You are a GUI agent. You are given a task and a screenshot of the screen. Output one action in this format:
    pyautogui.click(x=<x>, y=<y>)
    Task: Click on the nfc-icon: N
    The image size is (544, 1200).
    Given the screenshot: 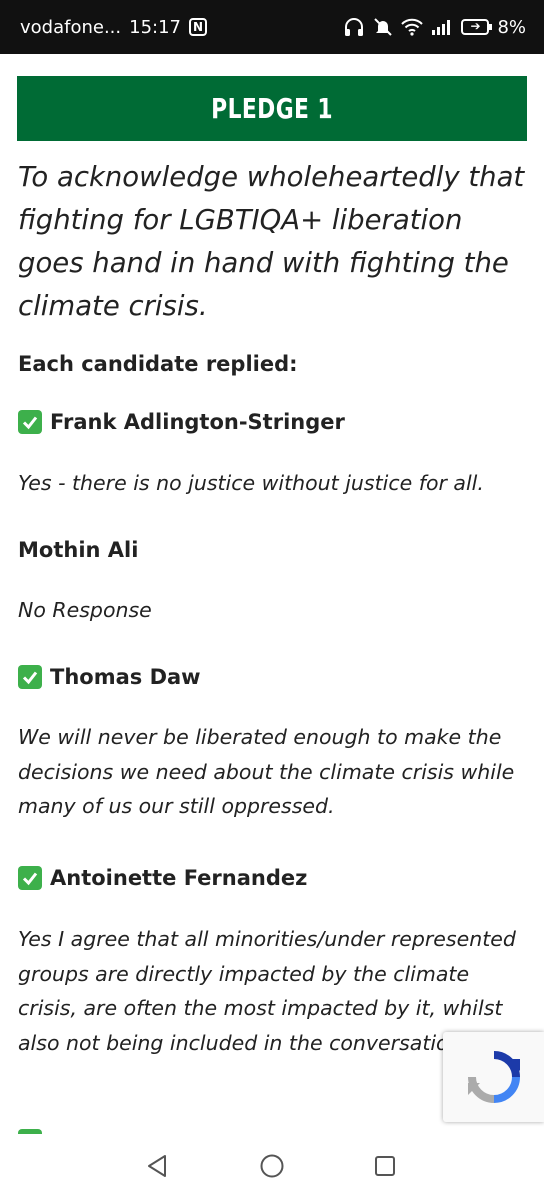 What is the action you would take?
    pyautogui.click(x=198, y=27)
    